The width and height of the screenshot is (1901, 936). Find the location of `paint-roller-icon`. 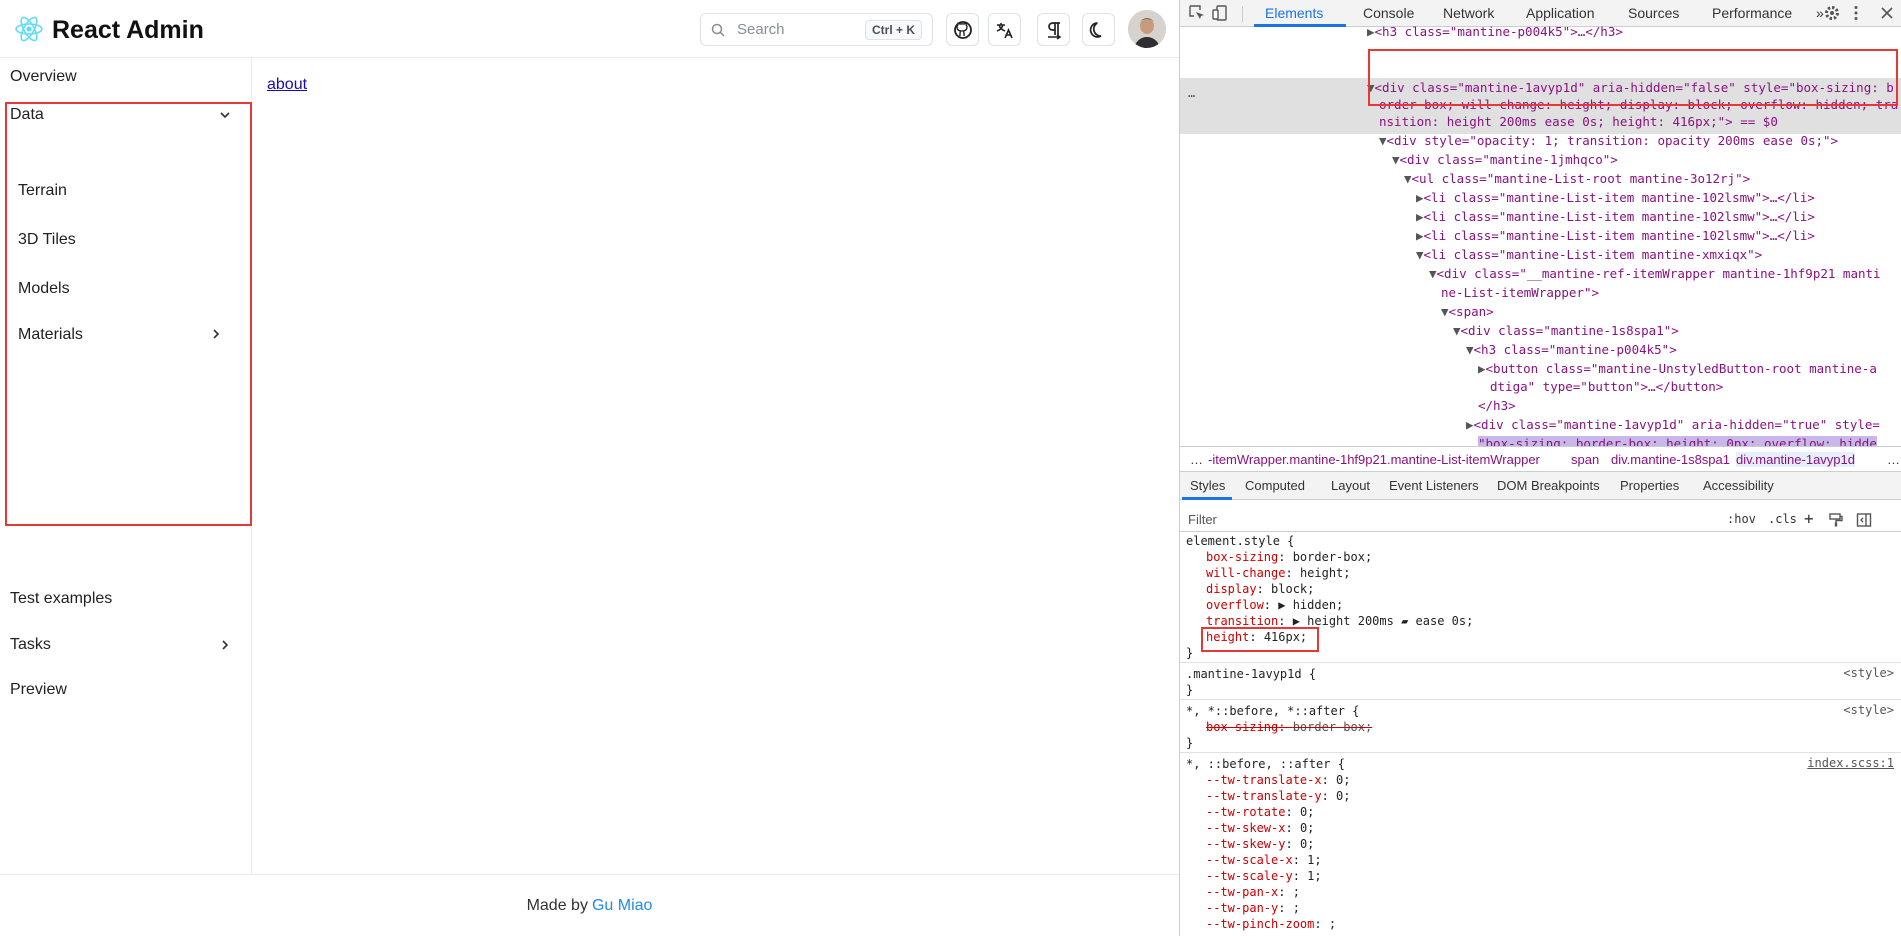

paint-roller-icon is located at coordinates (1836, 520).